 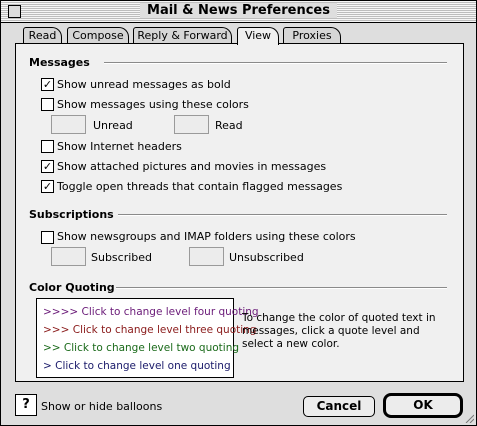 What do you see at coordinates (98, 35) in the screenshot?
I see `tab-compose: Compose` at bounding box center [98, 35].